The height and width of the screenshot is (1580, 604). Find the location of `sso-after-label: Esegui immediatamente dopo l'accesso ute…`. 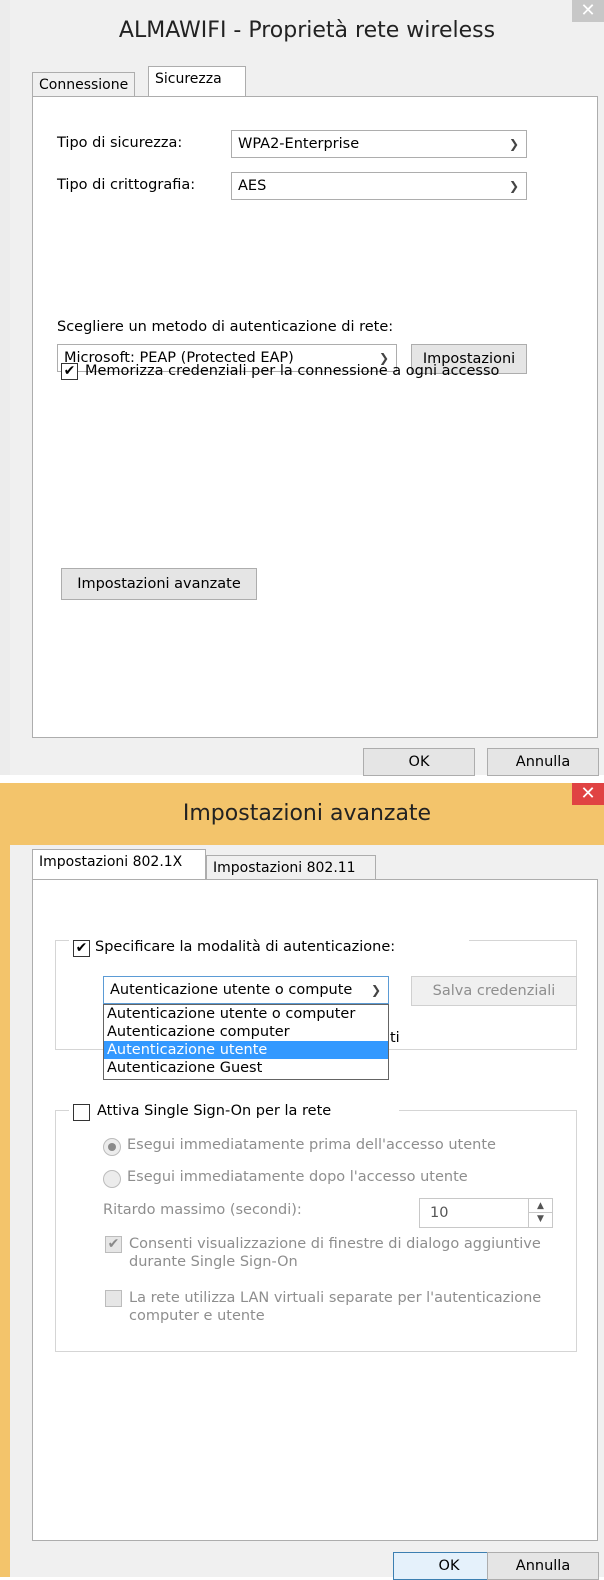

sso-after-label: Esegui immediatamente dopo l'accesso ute… is located at coordinates (297, 1177).